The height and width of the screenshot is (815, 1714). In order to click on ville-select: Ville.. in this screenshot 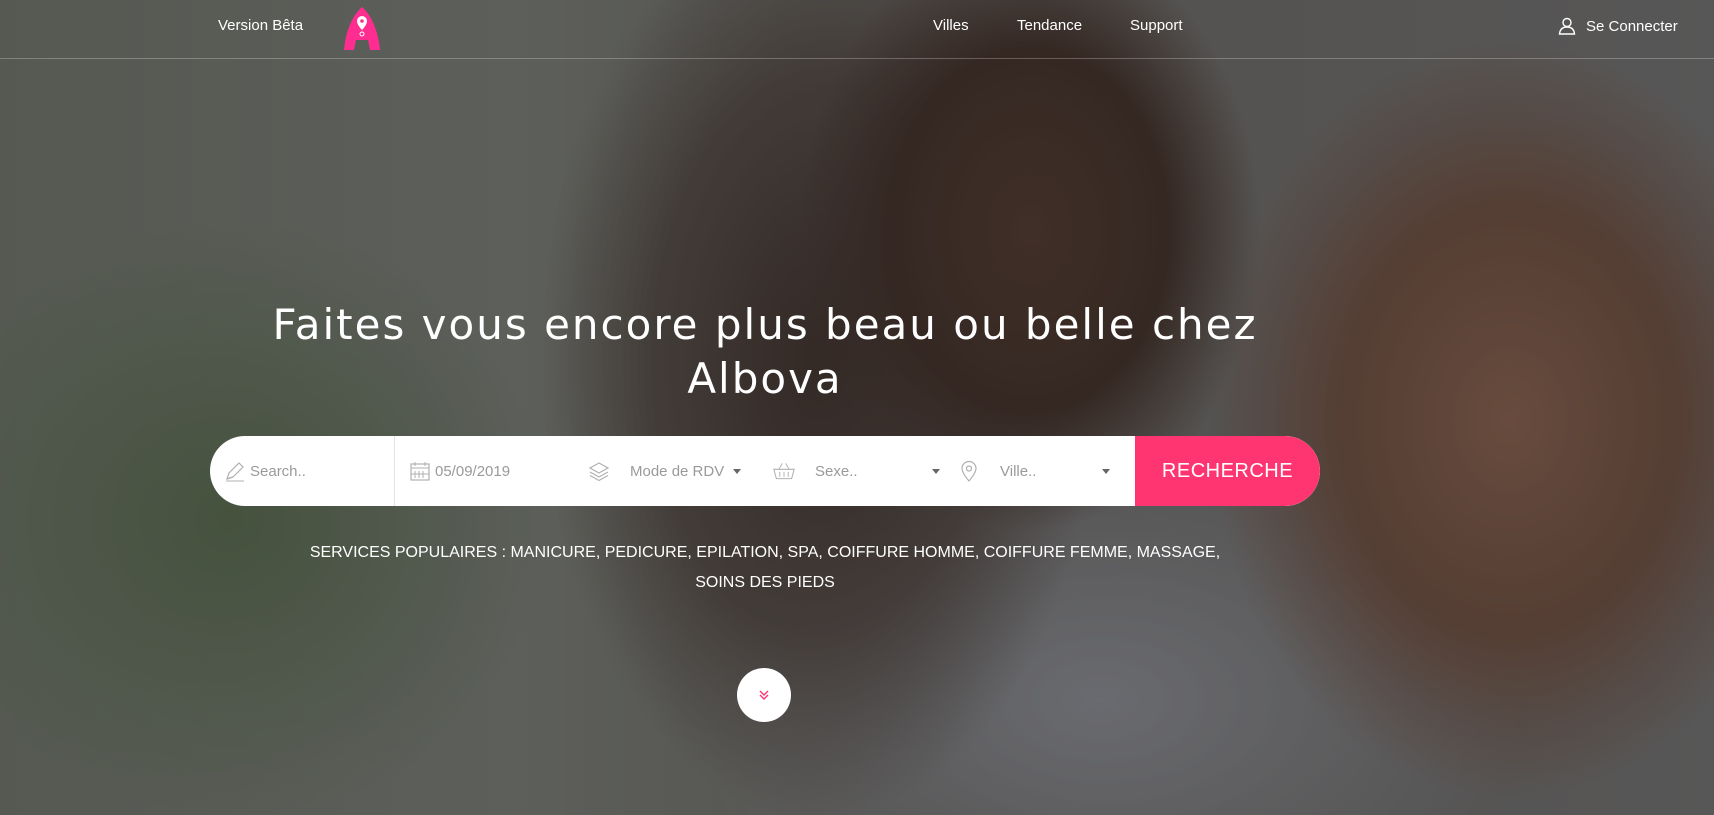, I will do `click(1035, 471)`.